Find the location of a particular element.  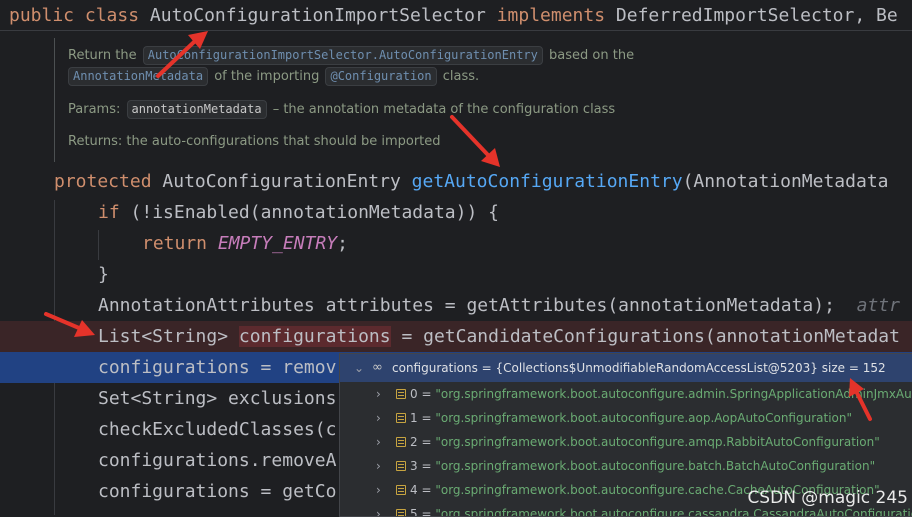

keyword-class: class is located at coordinates (112, 15).